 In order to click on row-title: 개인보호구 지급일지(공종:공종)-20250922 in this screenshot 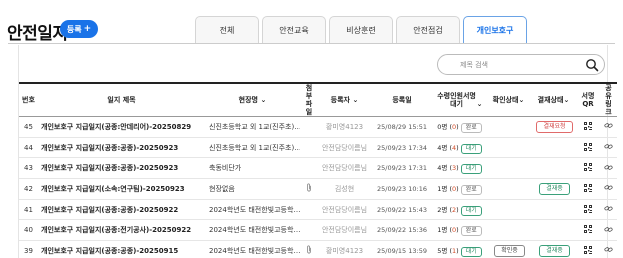, I will do `click(121, 210)`.